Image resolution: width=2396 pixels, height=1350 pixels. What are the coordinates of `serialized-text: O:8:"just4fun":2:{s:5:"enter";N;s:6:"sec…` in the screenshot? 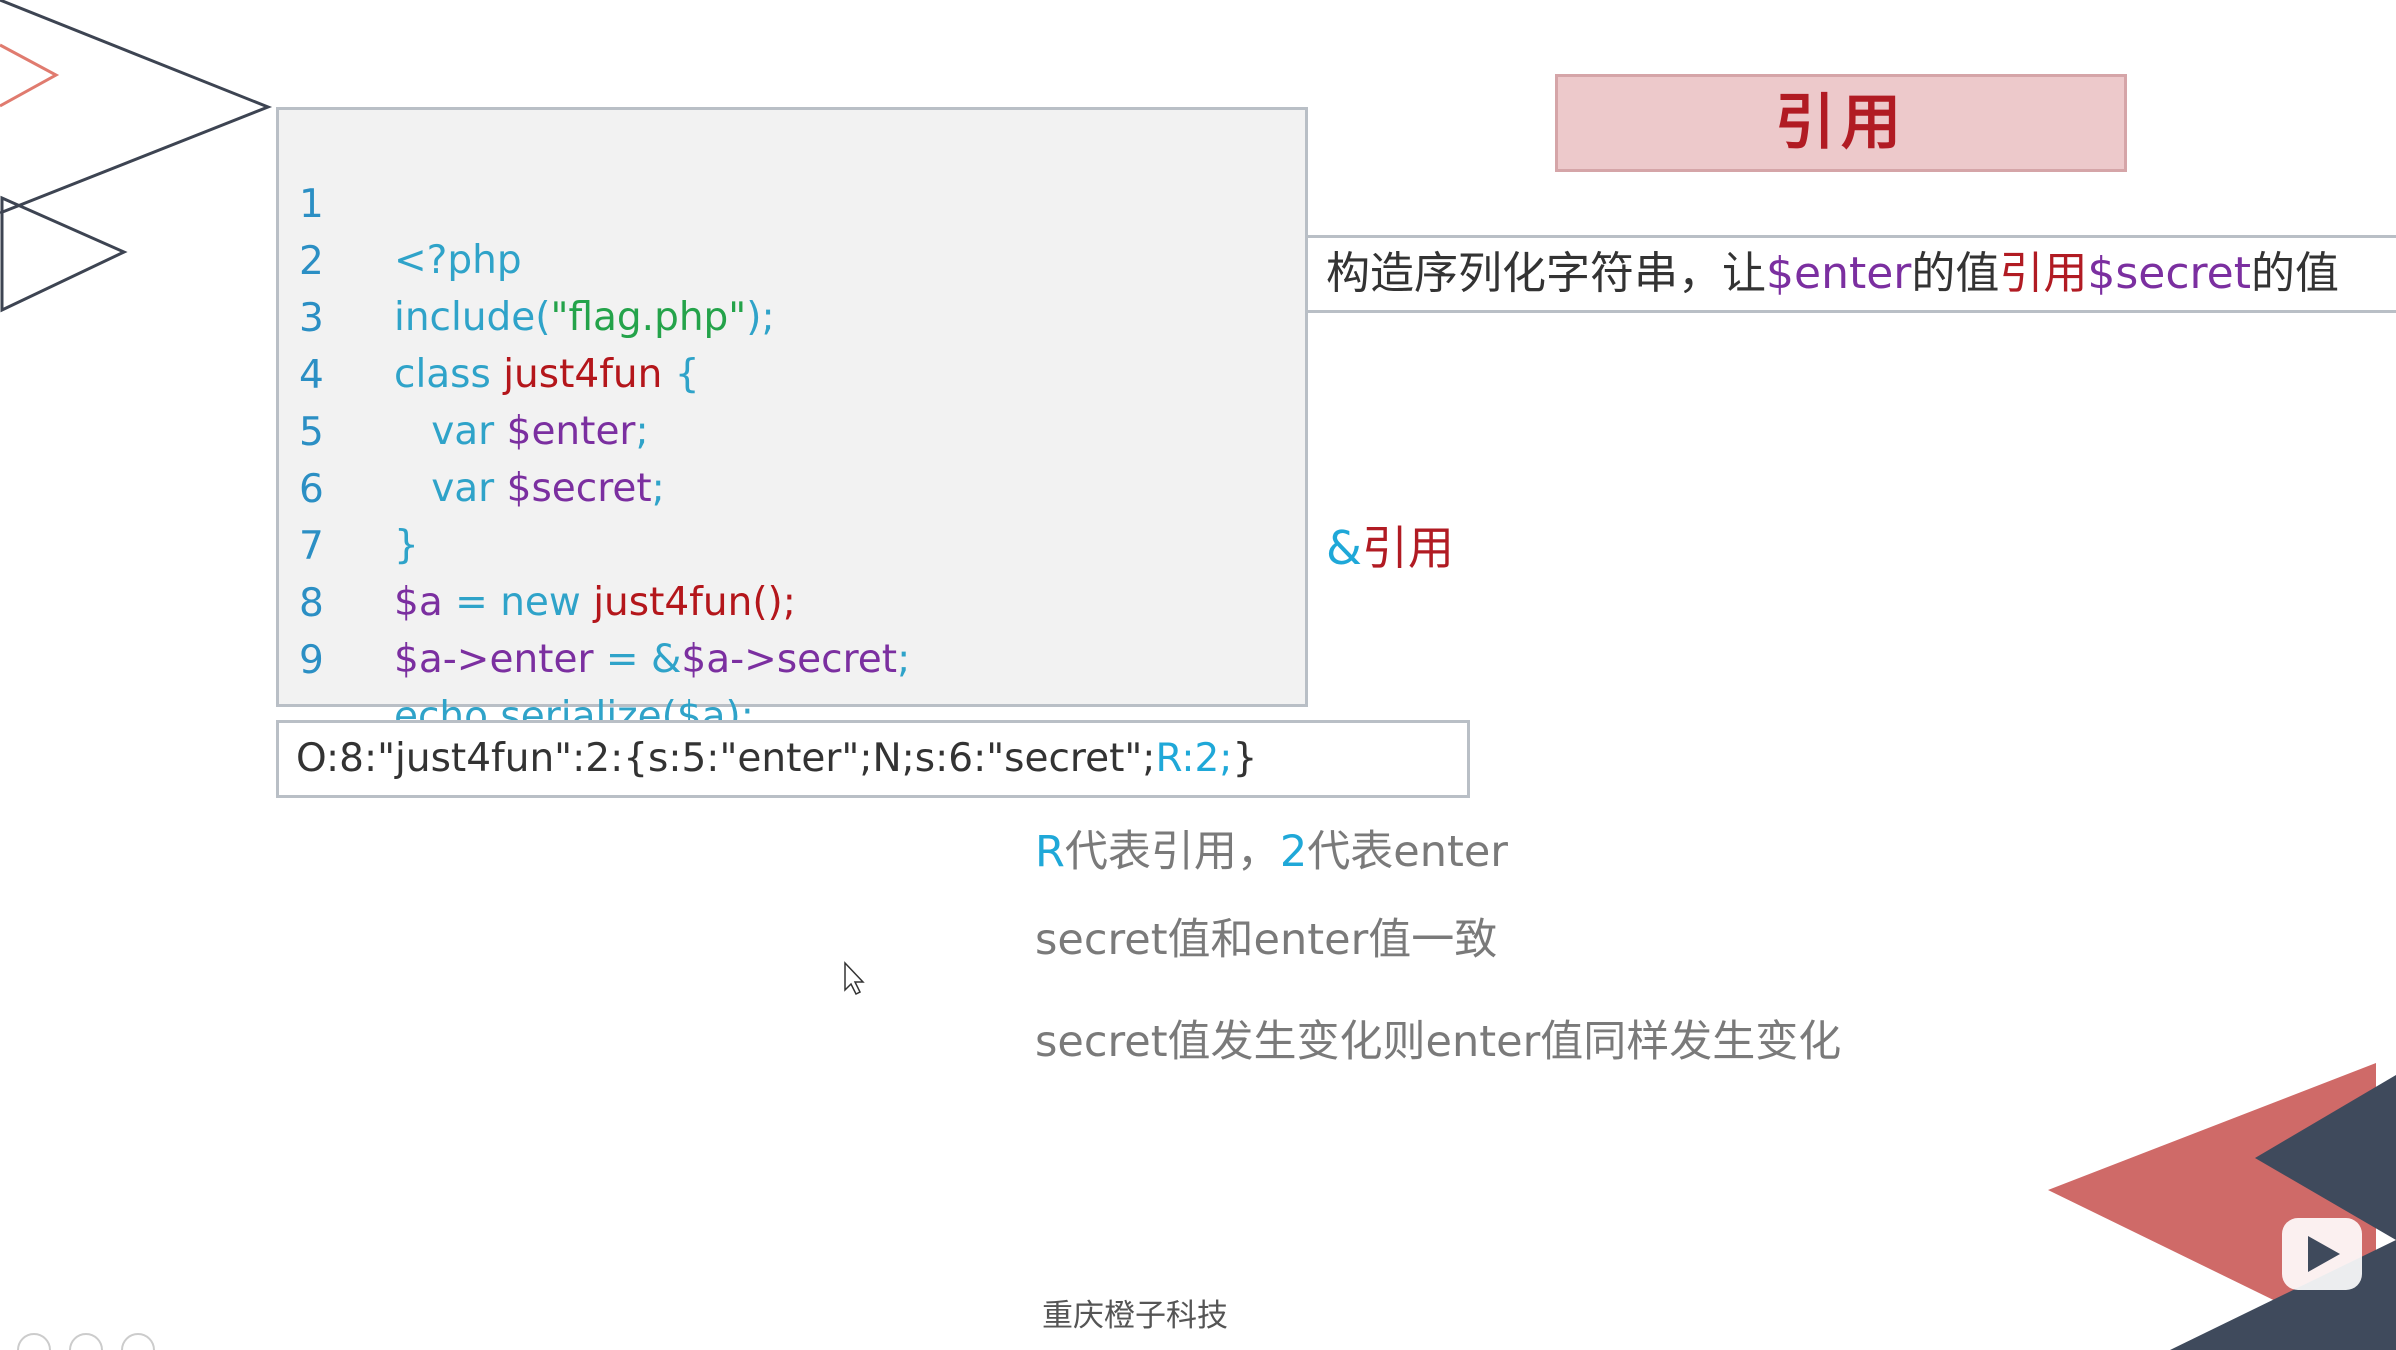 It's located at (726, 758).